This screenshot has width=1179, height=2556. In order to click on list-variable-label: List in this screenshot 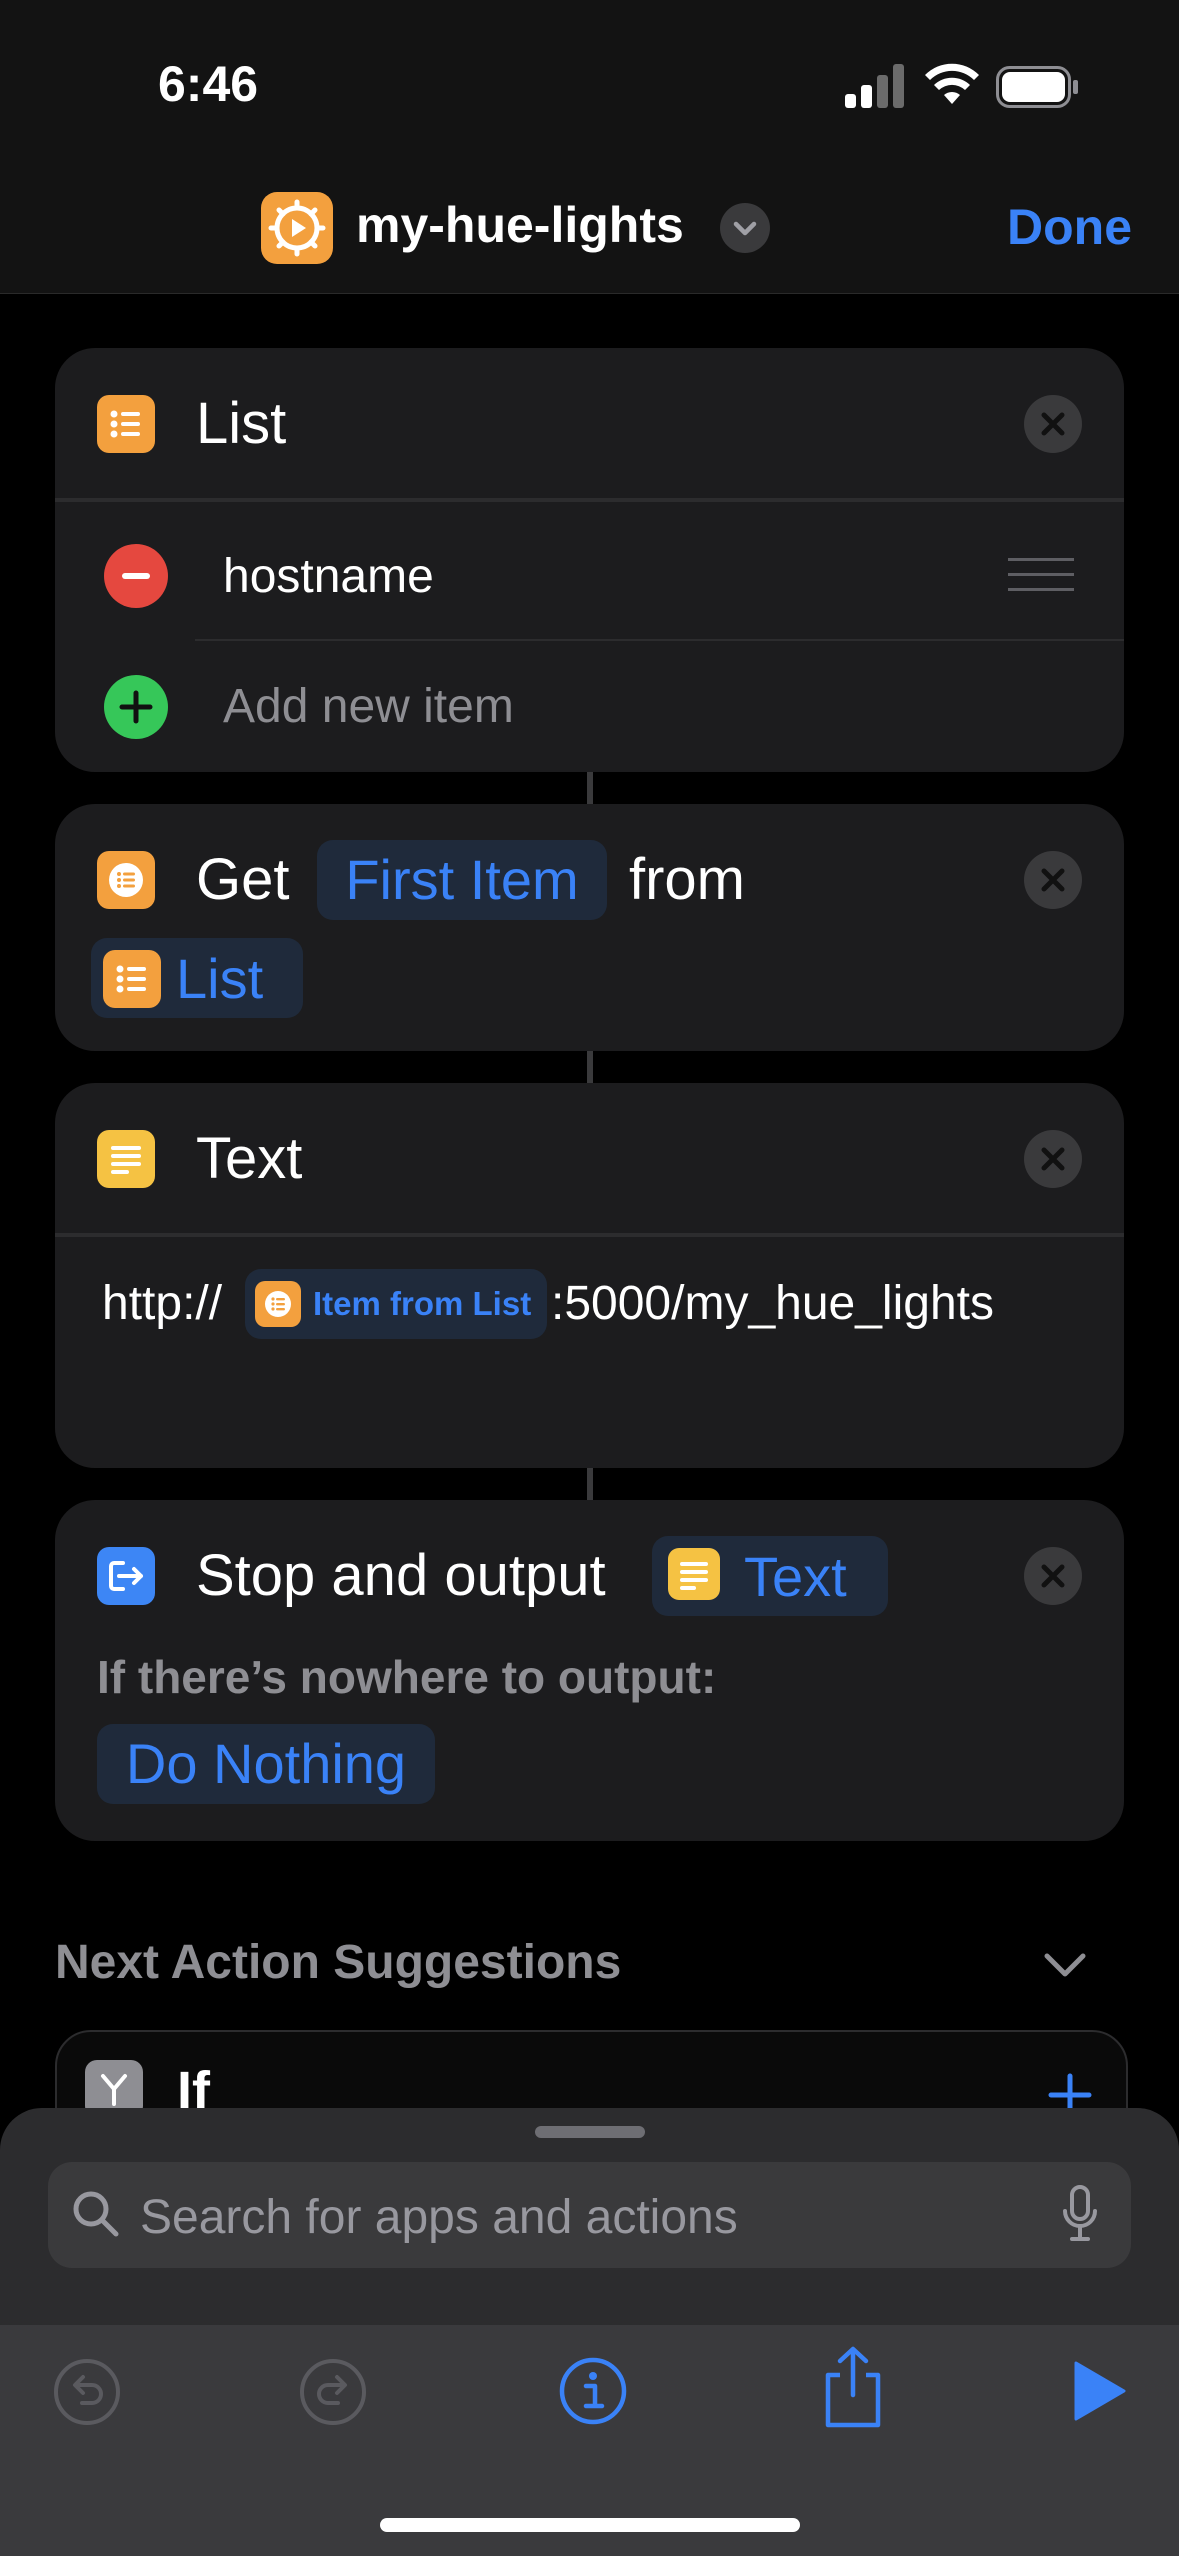, I will do `click(220, 978)`.